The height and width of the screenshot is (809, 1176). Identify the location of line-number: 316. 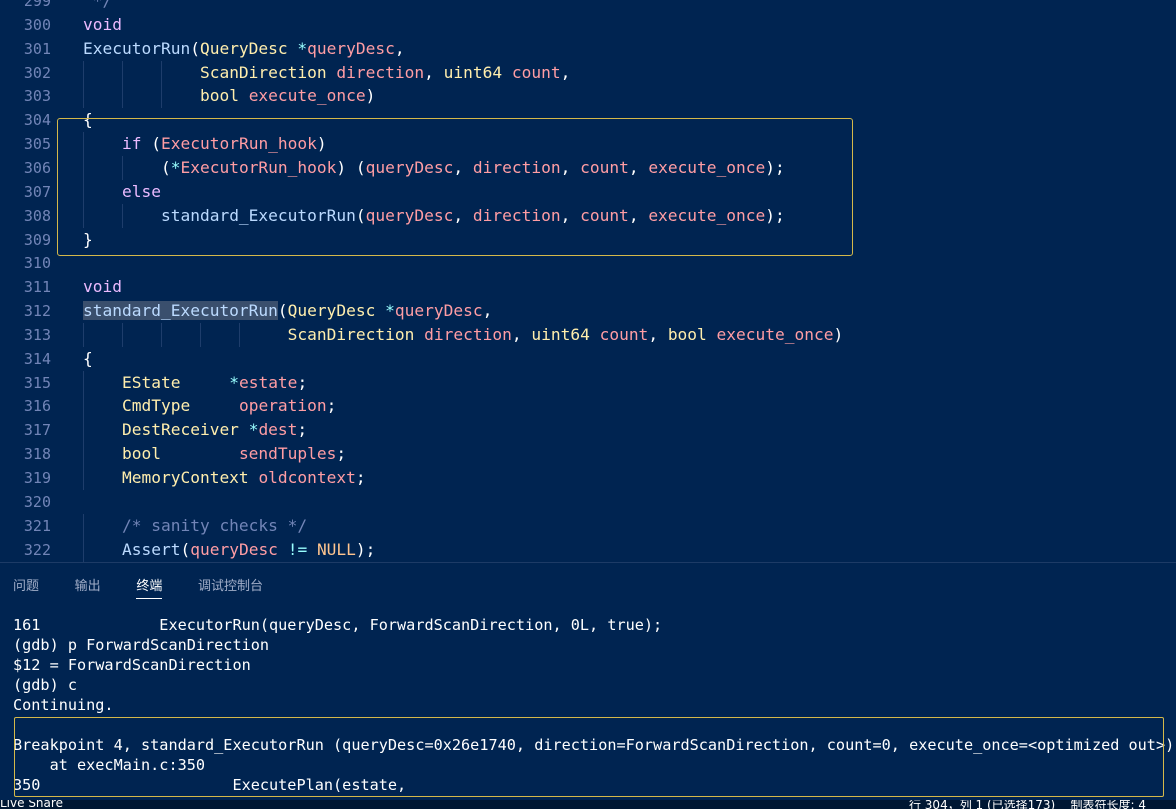
(37, 406).